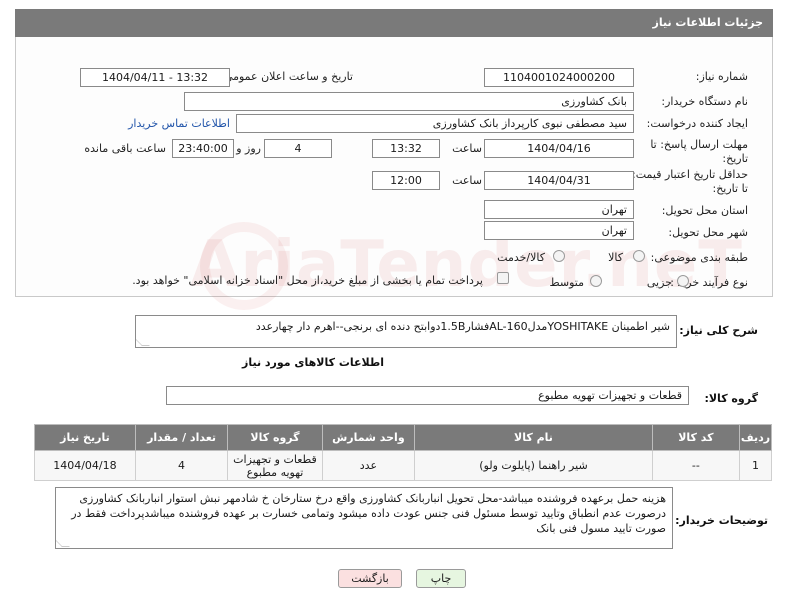 This screenshot has height=606, width=788. What do you see at coordinates (313, 362) in the screenshot?
I see `goods-info-title: اطلاعات کالاهای مورد نیاز` at bounding box center [313, 362].